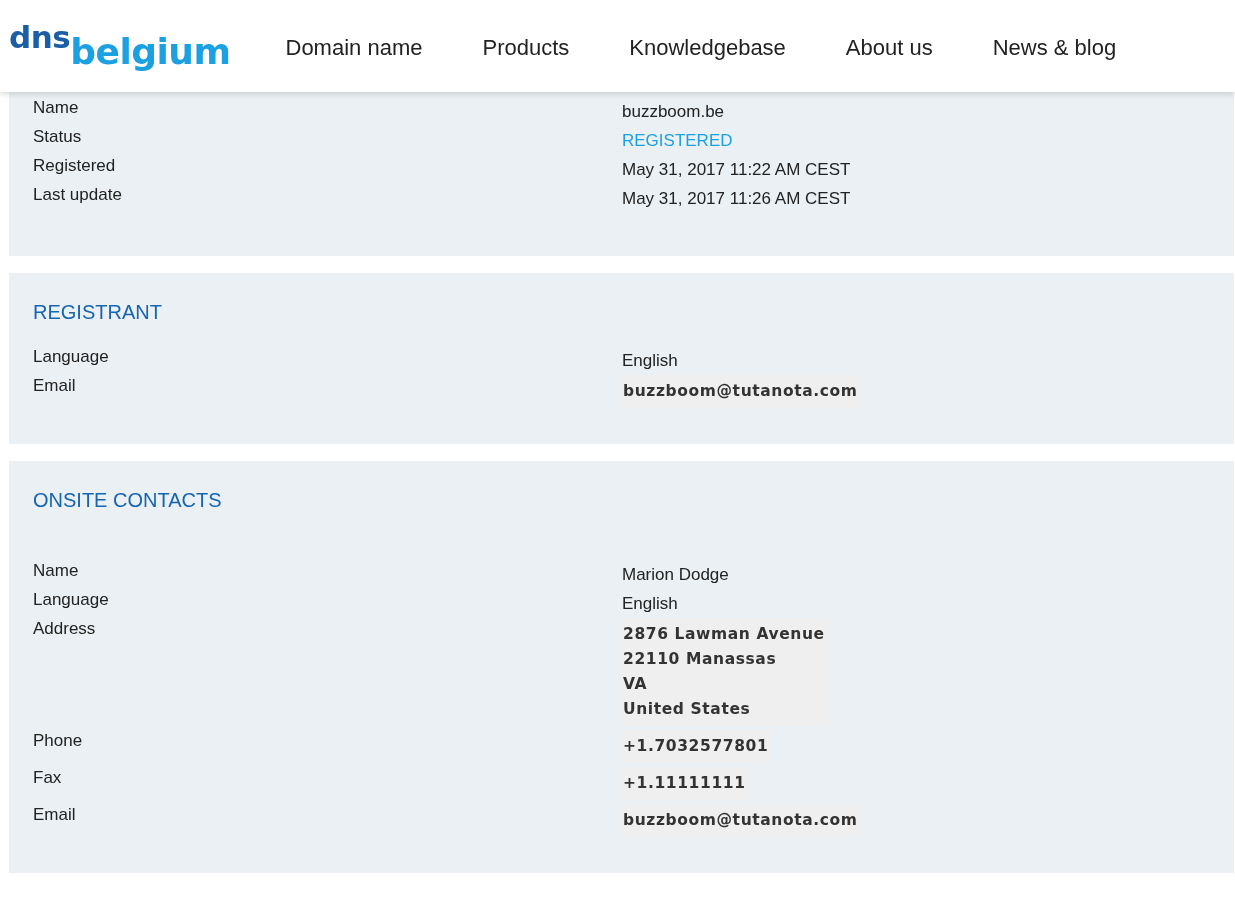 The image size is (1235, 912). What do you see at coordinates (707, 48) in the screenshot?
I see `nav-link: Knowledgebase` at bounding box center [707, 48].